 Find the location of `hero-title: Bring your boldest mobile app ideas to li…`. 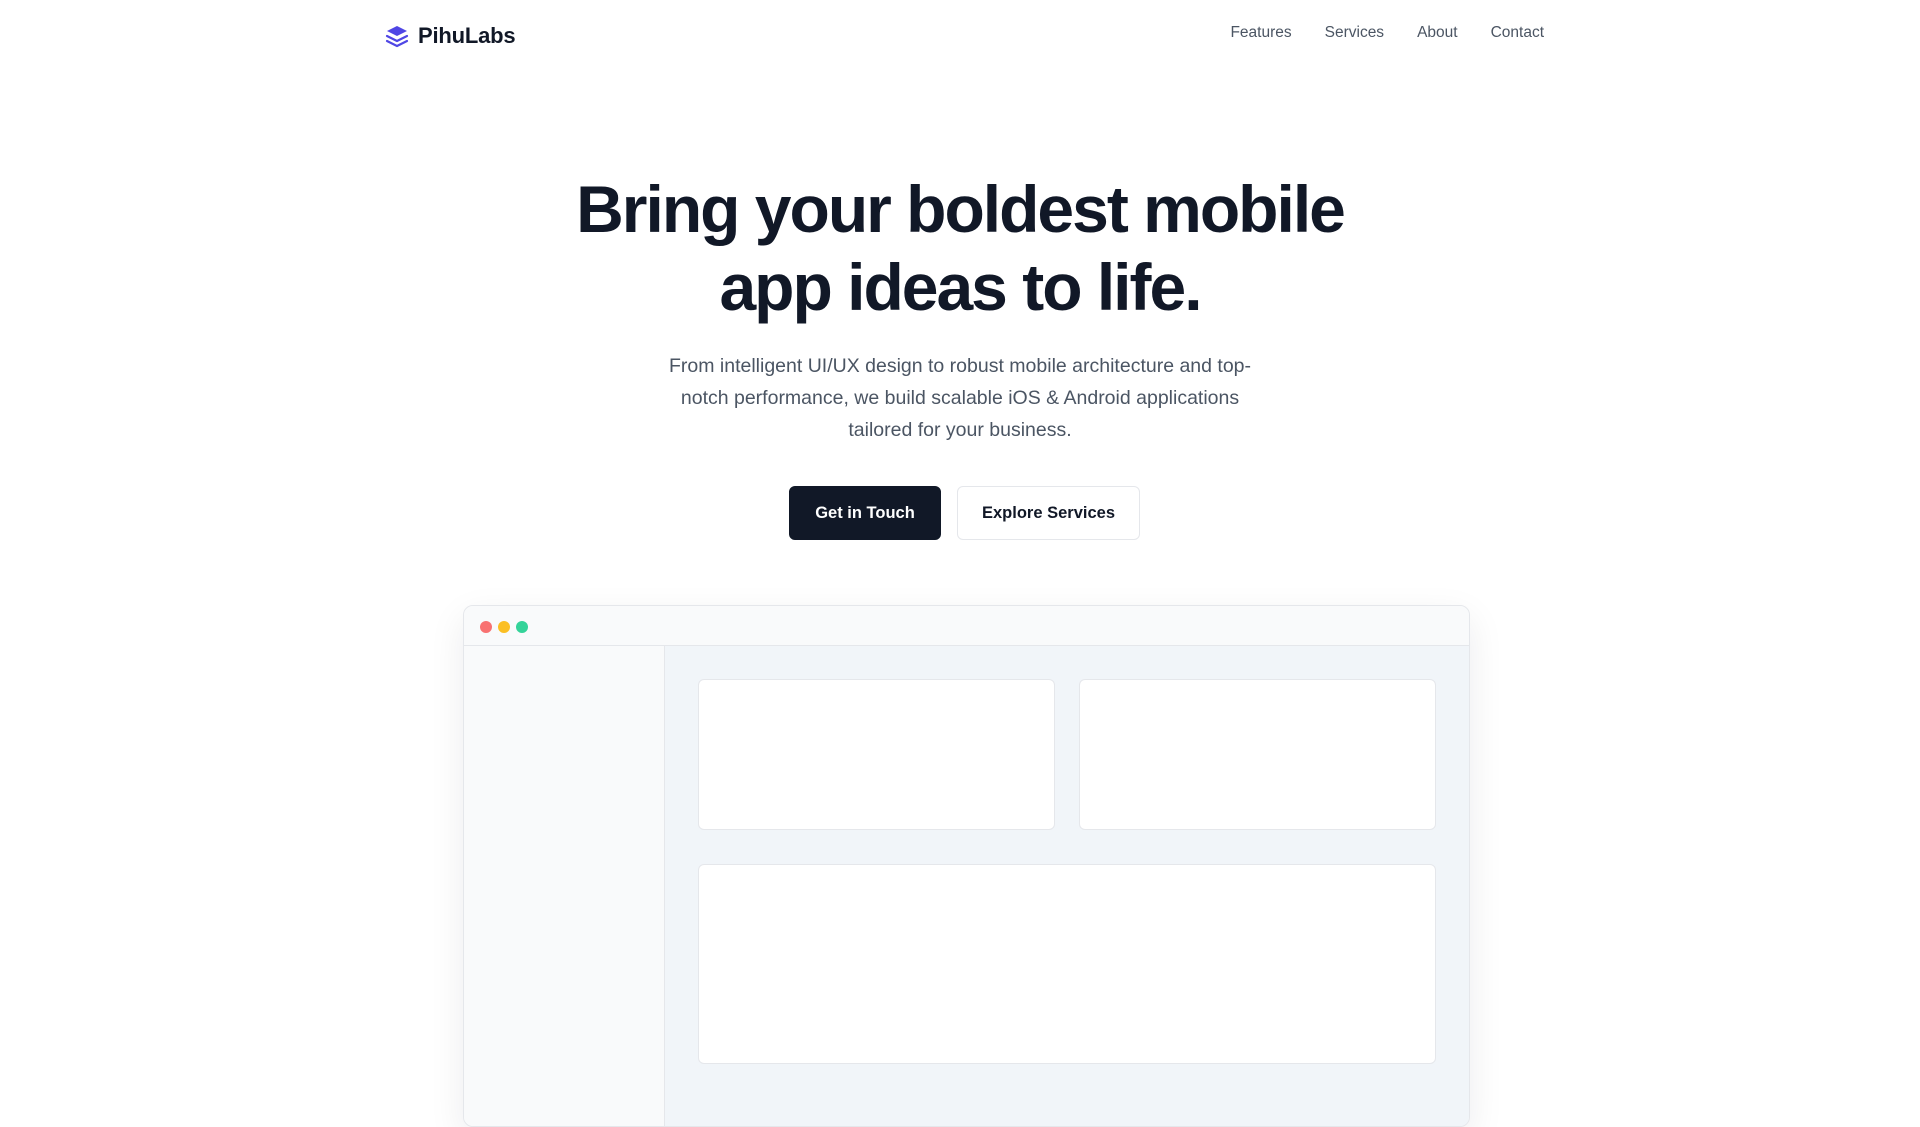

hero-title: Bring your boldest mobile app ideas to li… is located at coordinates (960, 248).